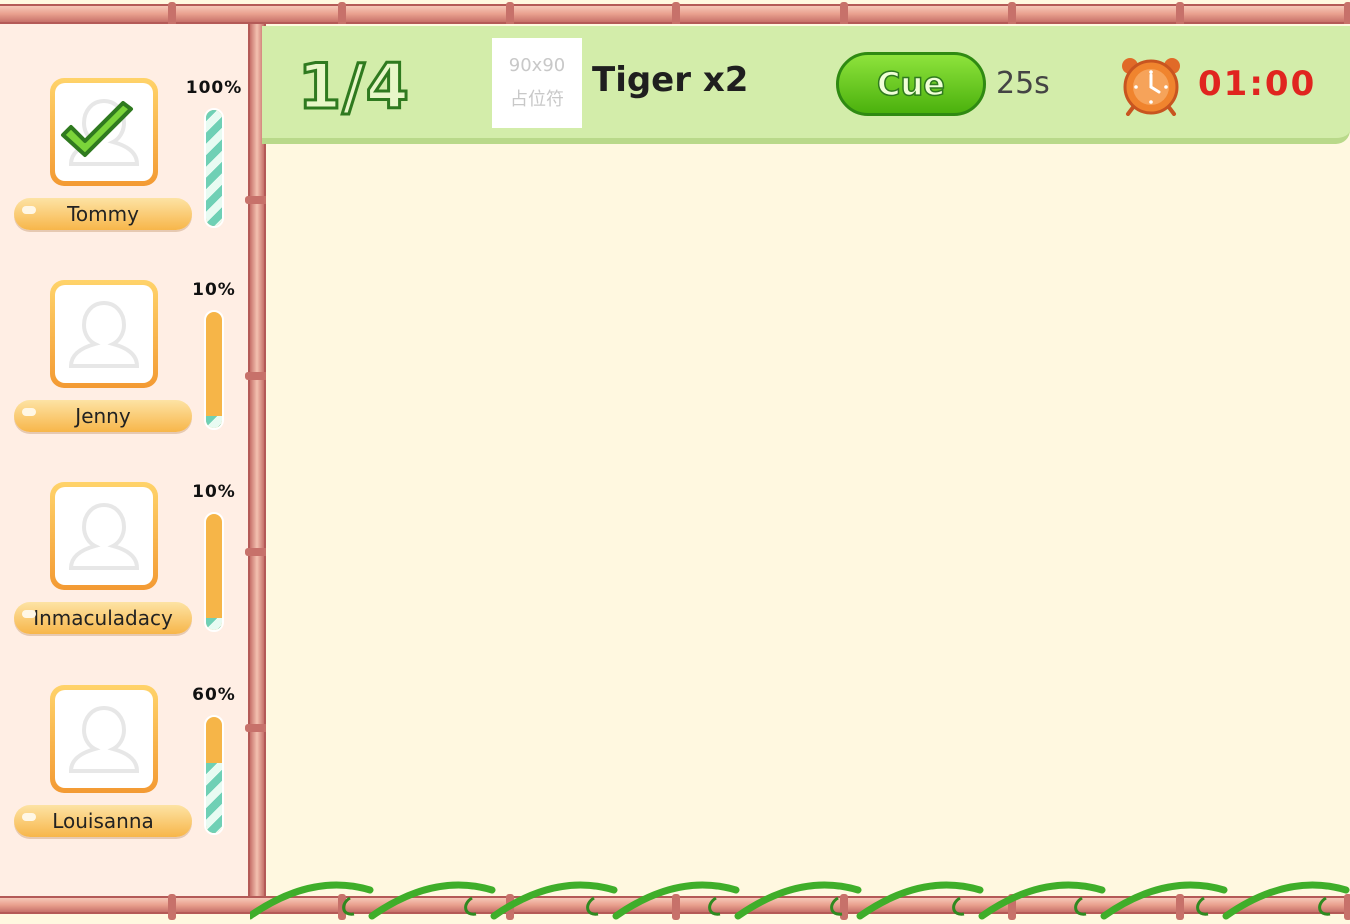 This screenshot has height=924, width=1350. What do you see at coordinates (103, 416) in the screenshot?
I see `player-name: Jenny` at bounding box center [103, 416].